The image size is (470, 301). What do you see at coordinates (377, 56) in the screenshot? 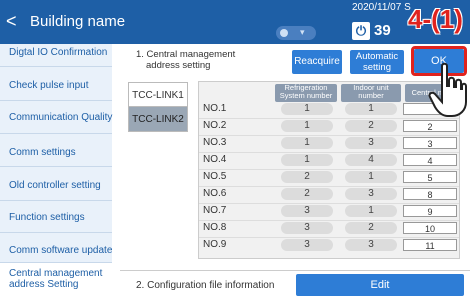
I see `automatic-setting-line1: Automatic` at bounding box center [377, 56].